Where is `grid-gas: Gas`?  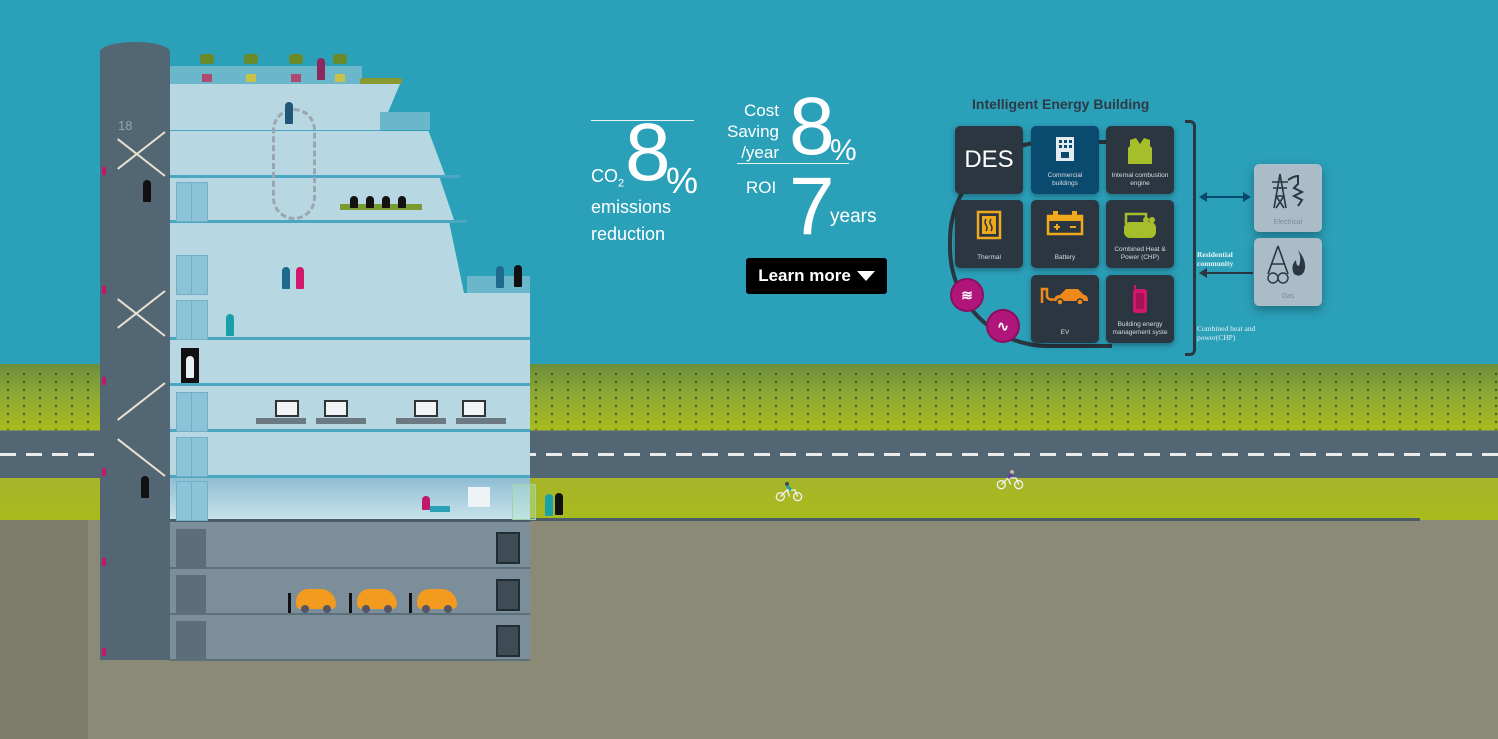 grid-gas: Gas is located at coordinates (1288, 272).